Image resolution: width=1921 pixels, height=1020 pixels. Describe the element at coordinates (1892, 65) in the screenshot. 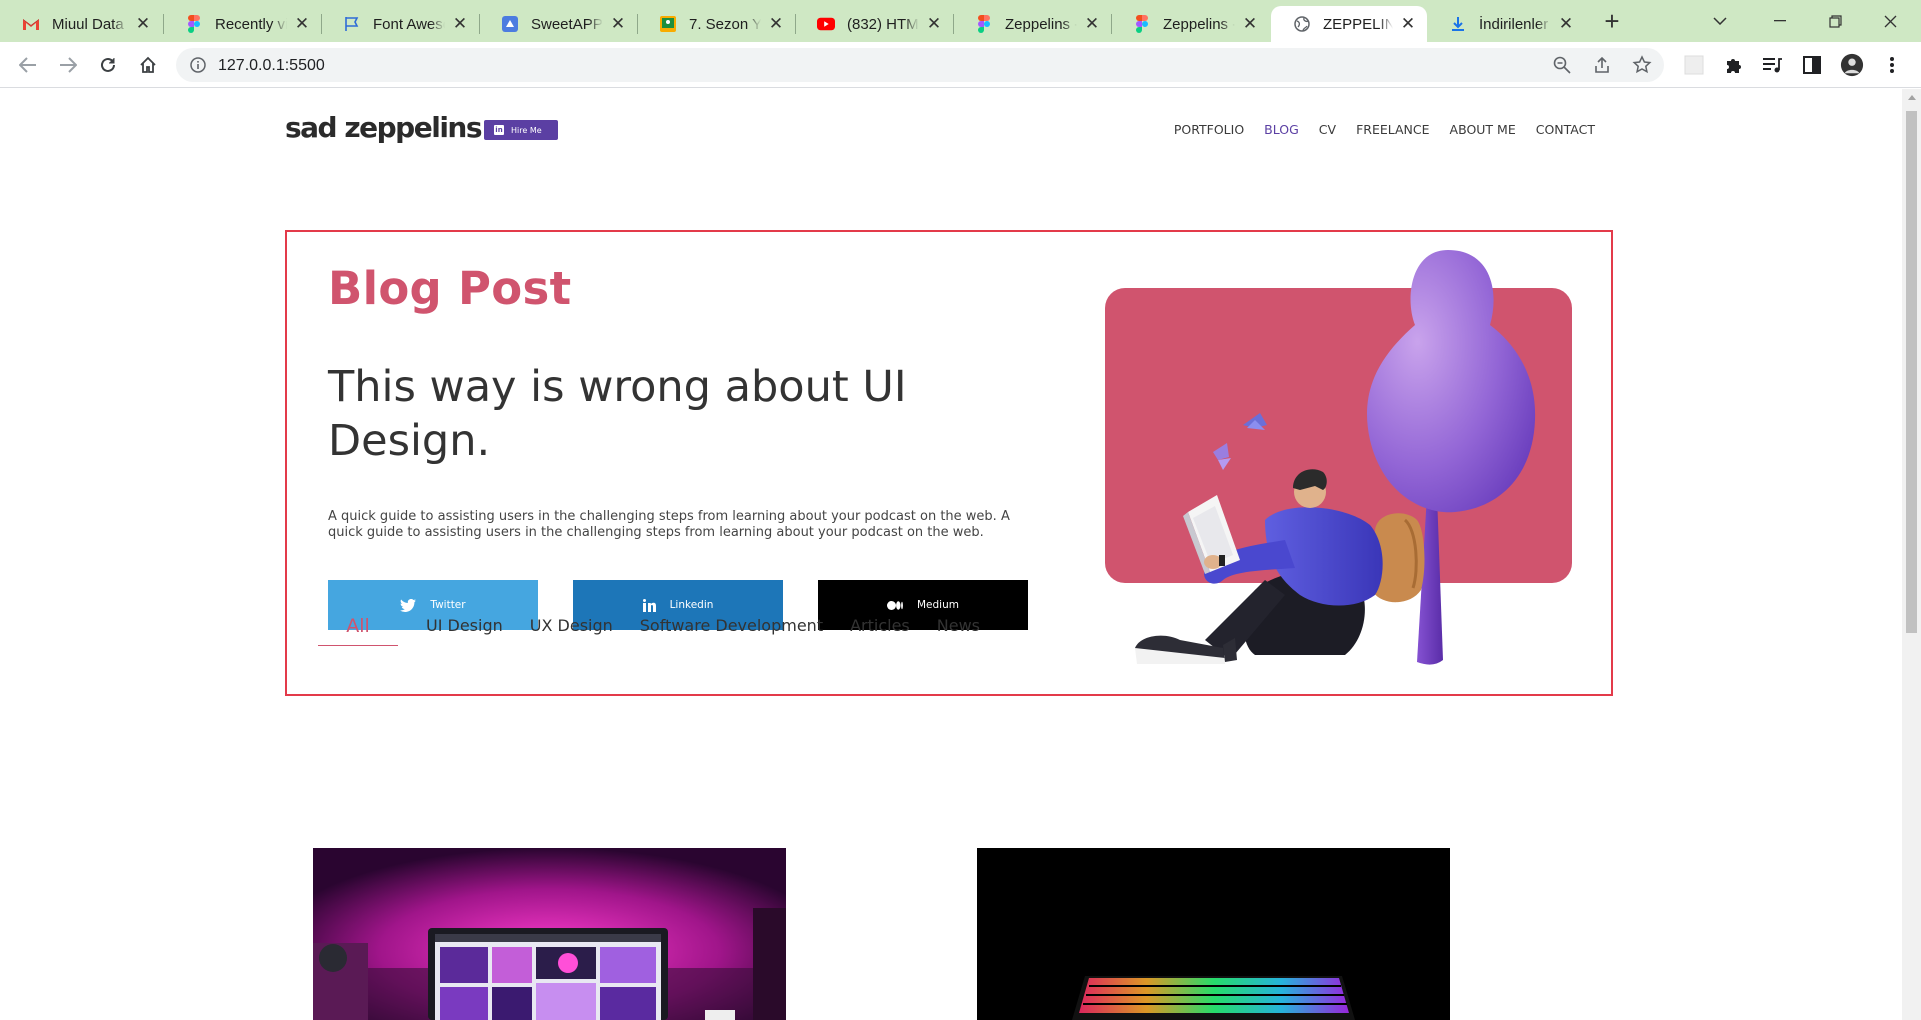

I see `chrome-menu-icon` at that location.